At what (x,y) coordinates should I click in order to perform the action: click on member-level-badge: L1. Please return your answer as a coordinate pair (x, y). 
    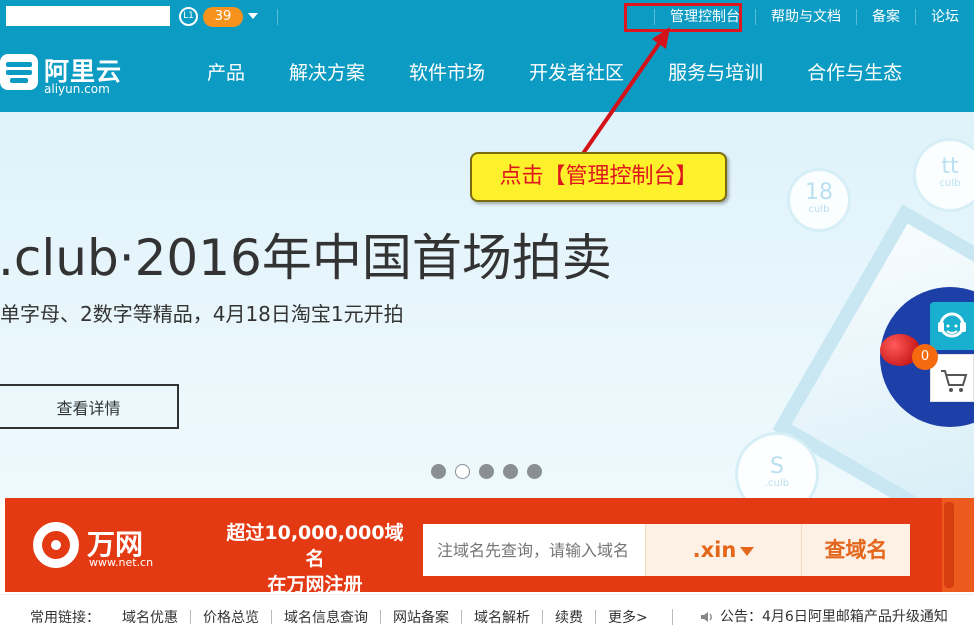
    Looking at the image, I should click on (188, 16).